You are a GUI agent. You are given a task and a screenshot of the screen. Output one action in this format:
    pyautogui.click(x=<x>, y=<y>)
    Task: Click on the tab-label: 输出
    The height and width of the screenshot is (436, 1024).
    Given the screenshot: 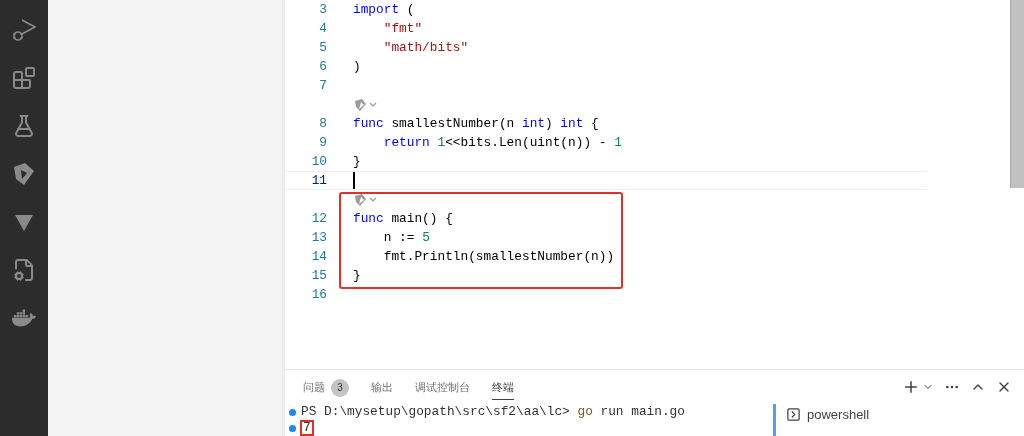 What is the action you would take?
    pyautogui.click(x=382, y=387)
    